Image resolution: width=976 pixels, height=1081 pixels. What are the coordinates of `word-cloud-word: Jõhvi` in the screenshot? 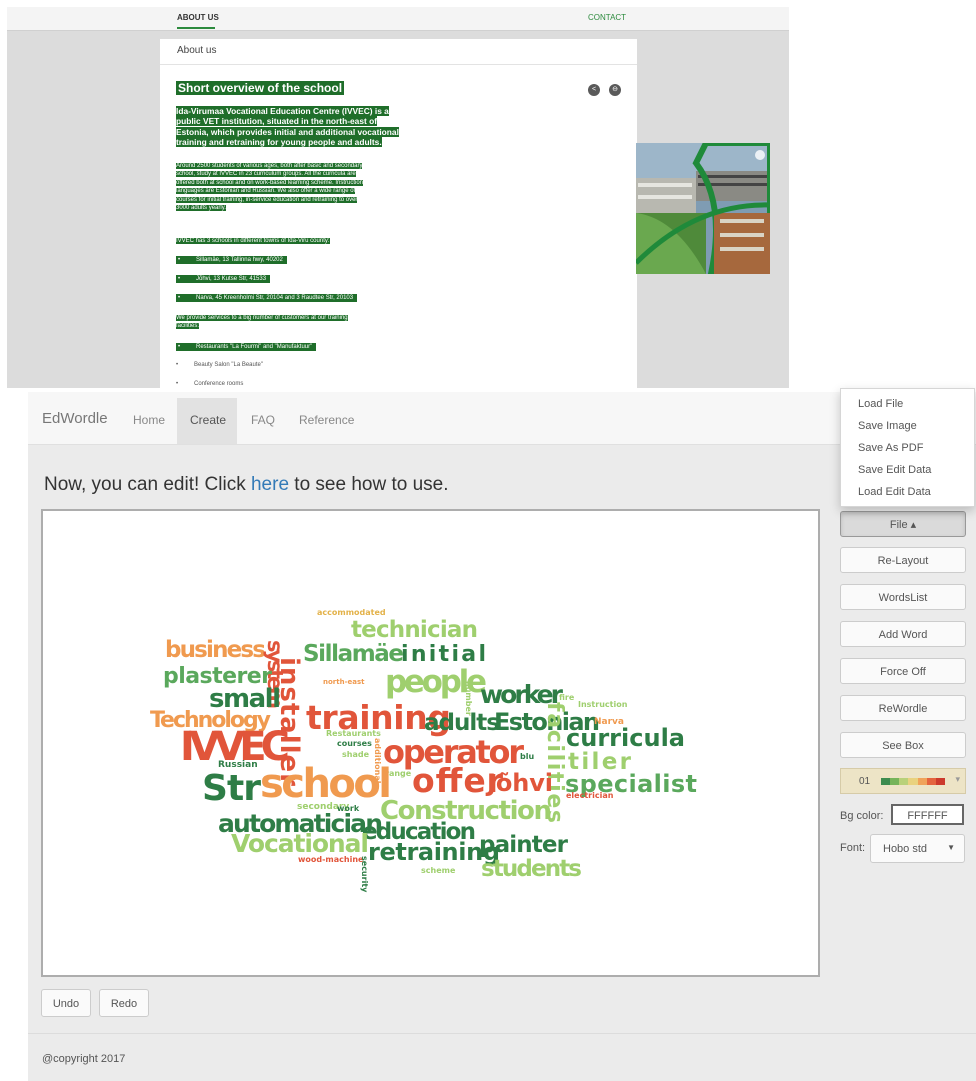 It's located at (519, 783).